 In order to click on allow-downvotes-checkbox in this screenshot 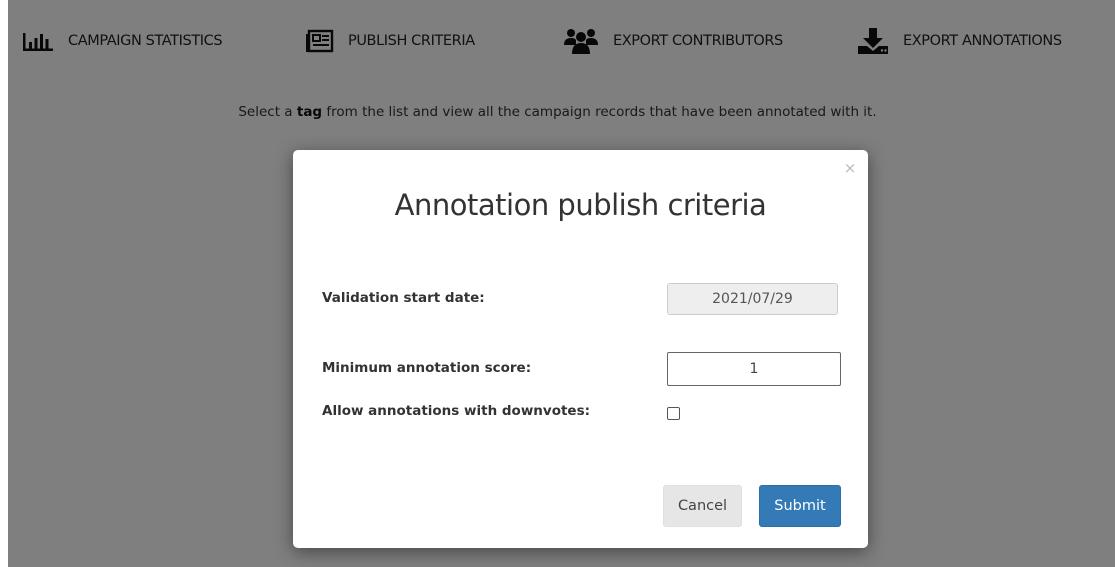, I will do `click(673, 413)`.